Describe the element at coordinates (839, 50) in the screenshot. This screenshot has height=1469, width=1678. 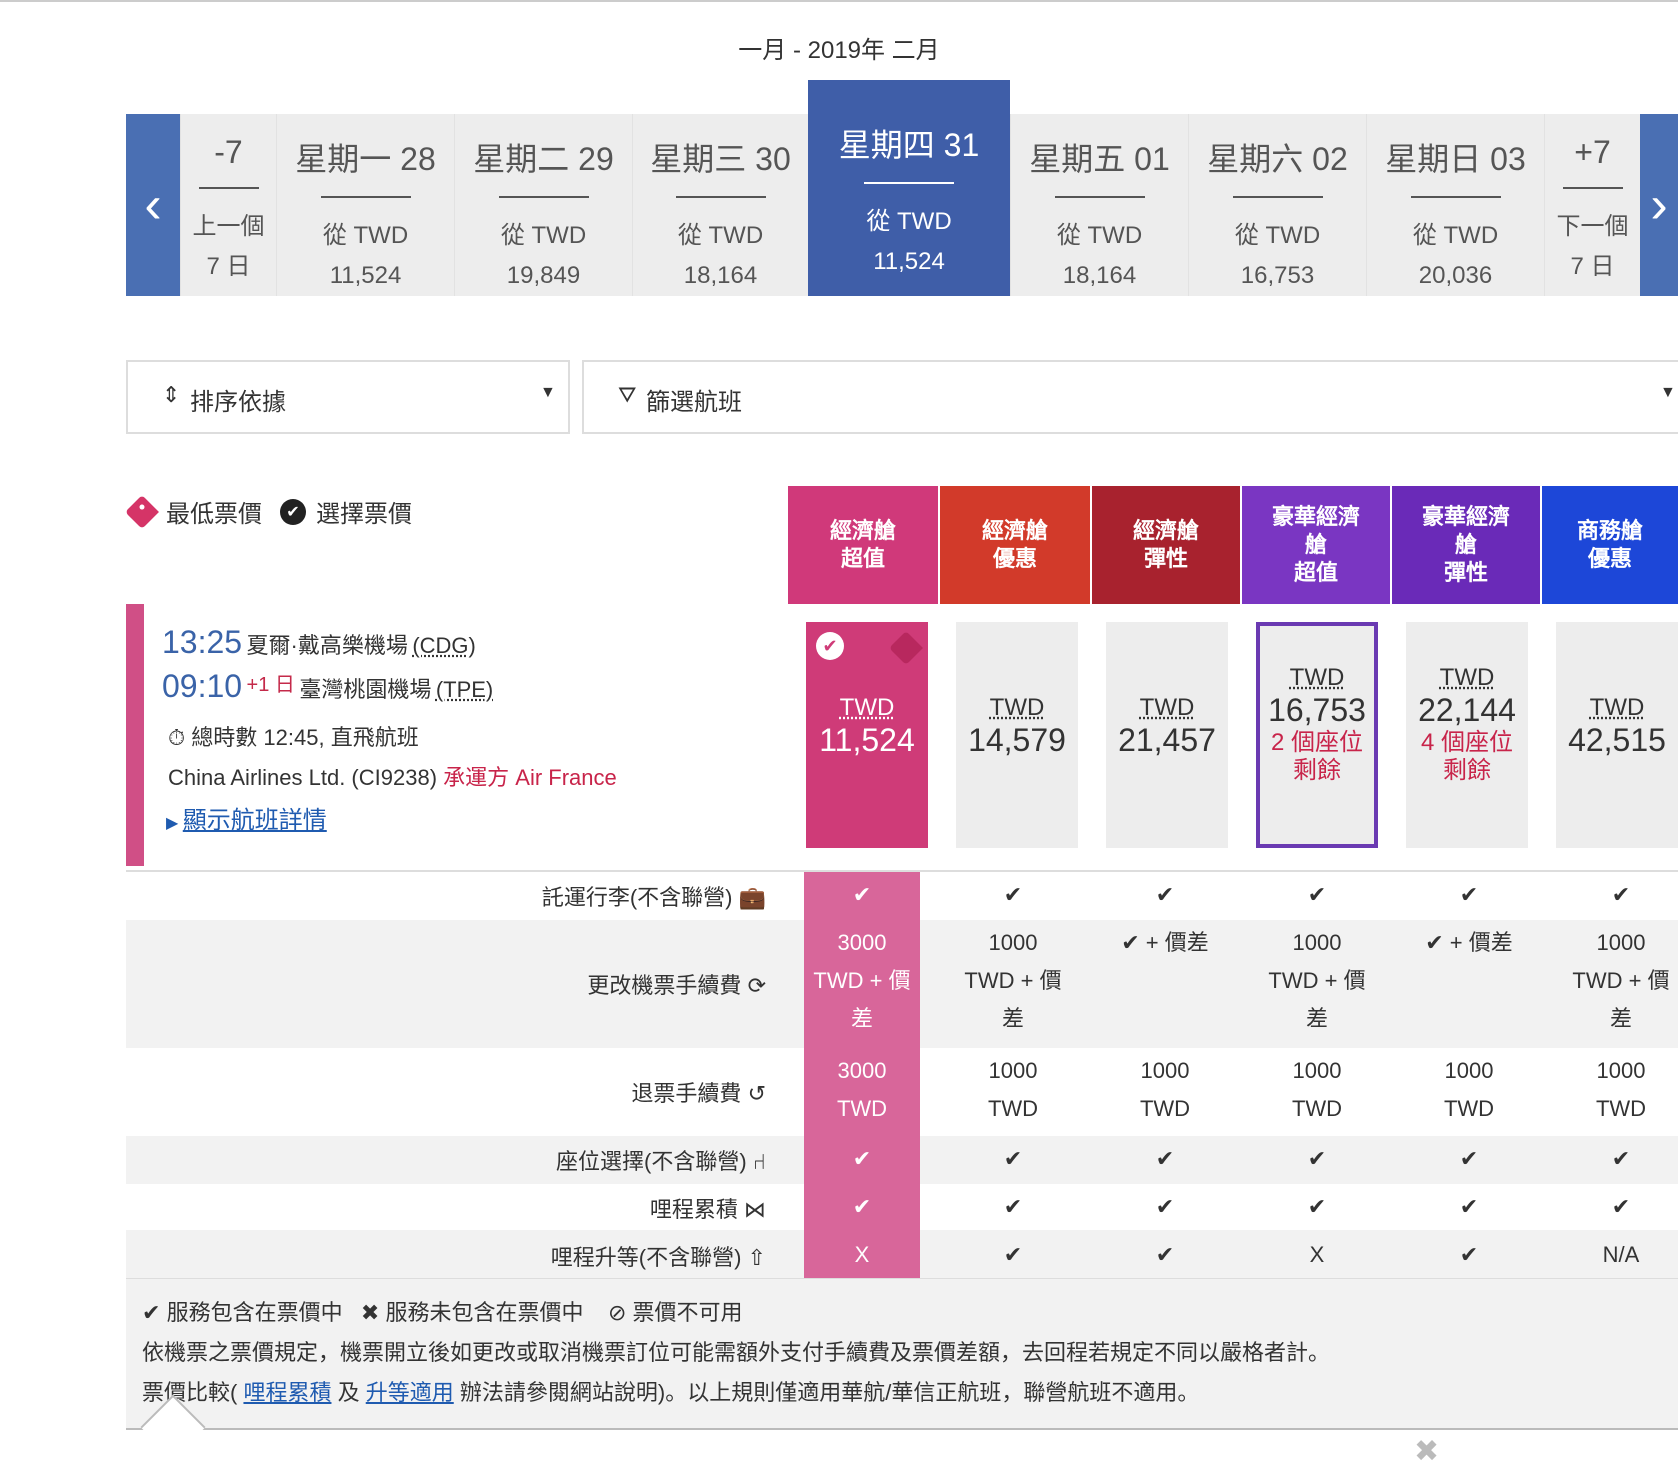
I see `month-header: 一月 - 2019年 二月` at that location.